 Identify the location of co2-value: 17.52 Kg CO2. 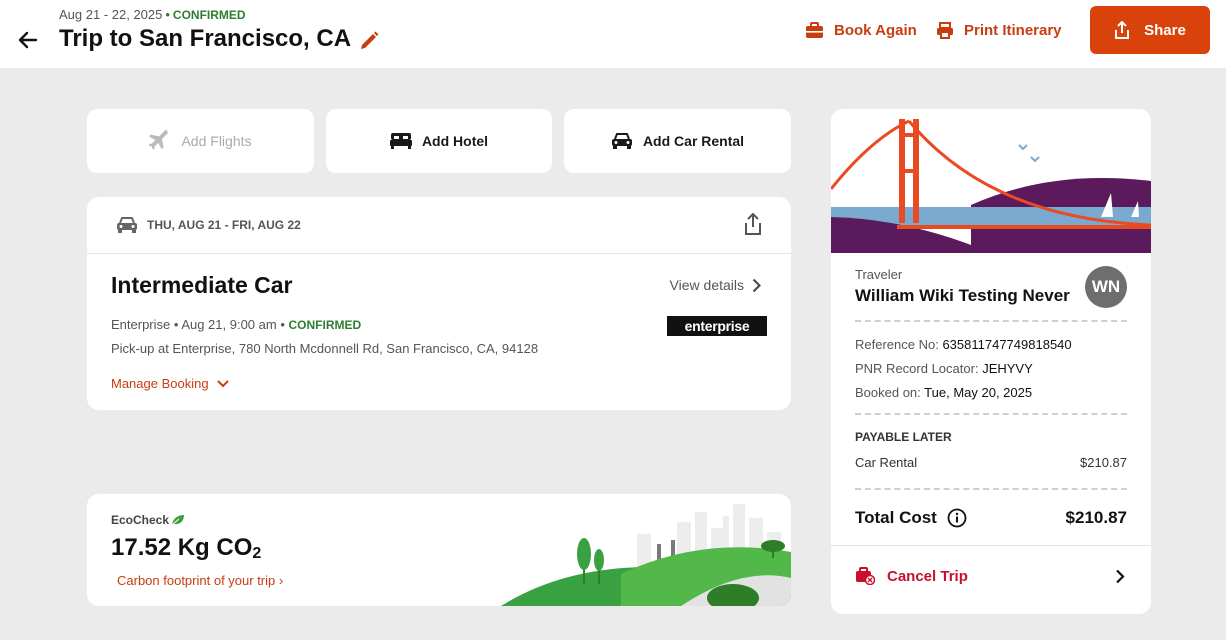
(186, 548).